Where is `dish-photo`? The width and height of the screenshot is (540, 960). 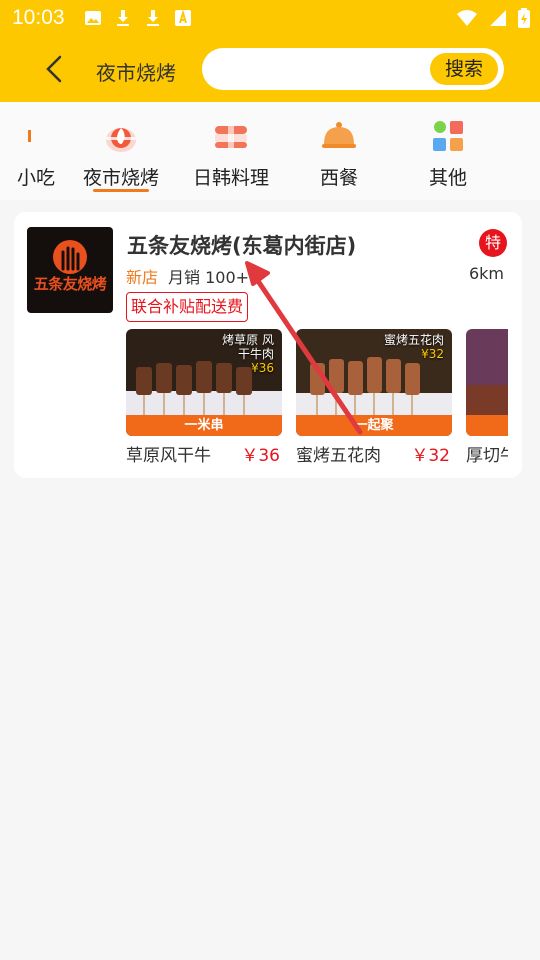
dish-photo is located at coordinates (487, 382).